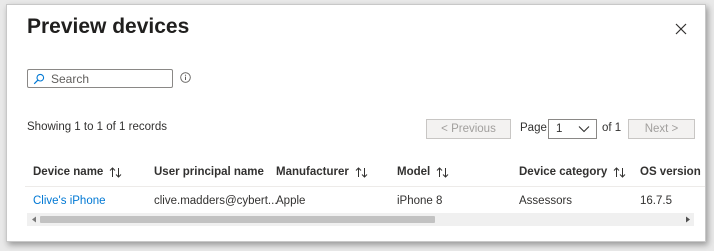 The height and width of the screenshot is (251, 714). Describe the element at coordinates (572, 172) in the screenshot. I see `column-header-device-category: Device category` at that location.